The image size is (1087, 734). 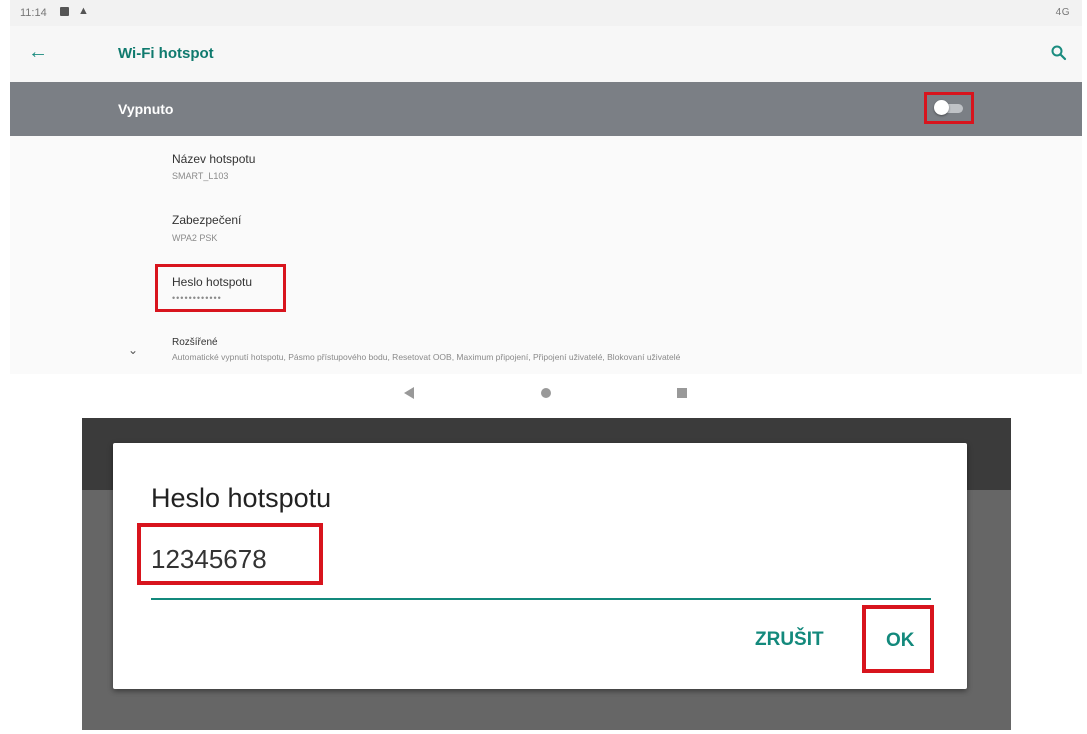 What do you see at coordinates (1059, 53) in the screenshot?
I see `search-icon` at bounding box center [1059, 53].